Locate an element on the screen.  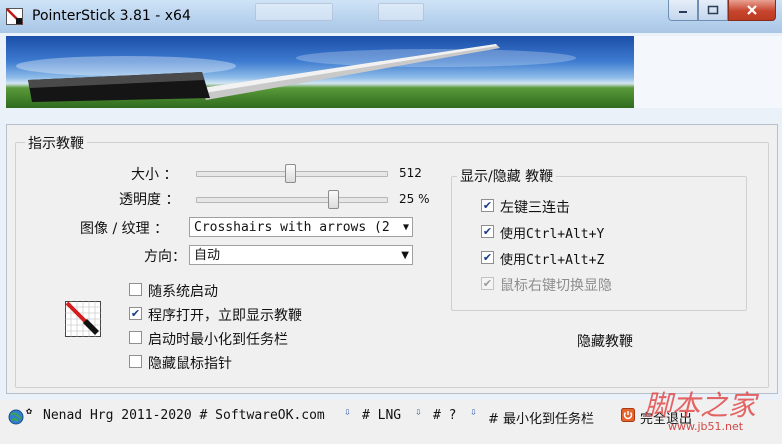
opacity-label: 透明度 ： is located at coordinates (149, 200).